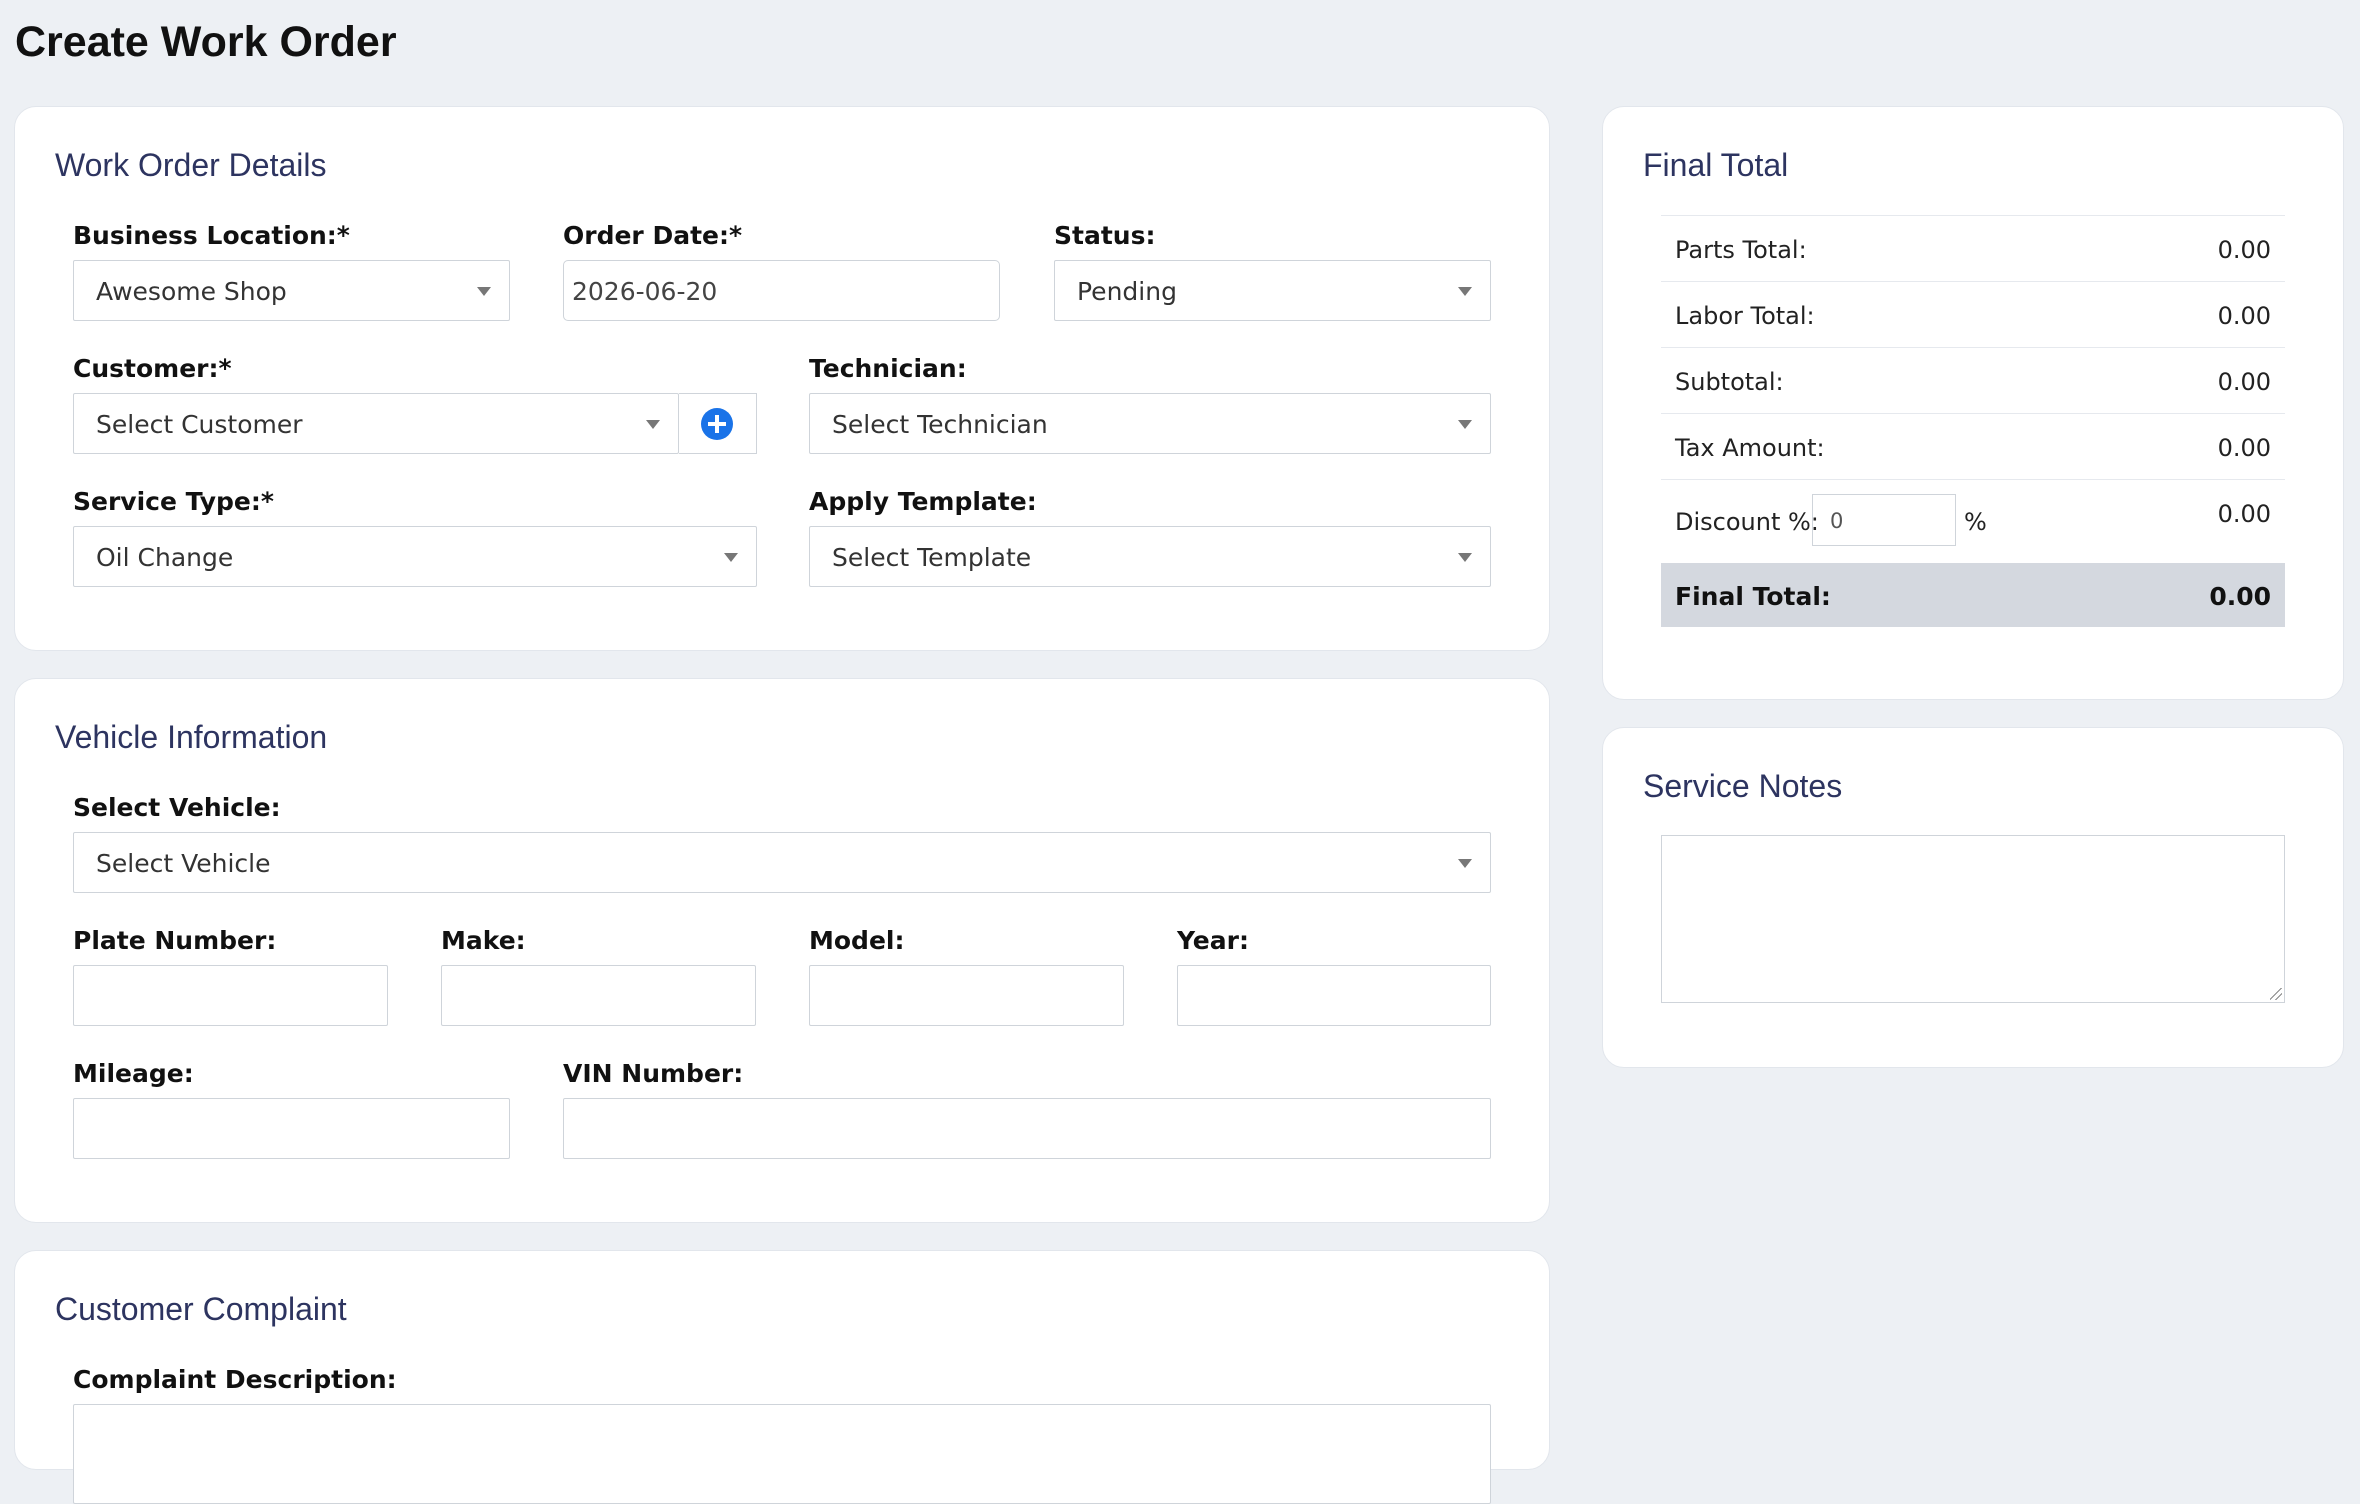  Describe the element at coordinates (2244, 448) in the screenshot. I see `tax-amount-value: 0.00` at that location.